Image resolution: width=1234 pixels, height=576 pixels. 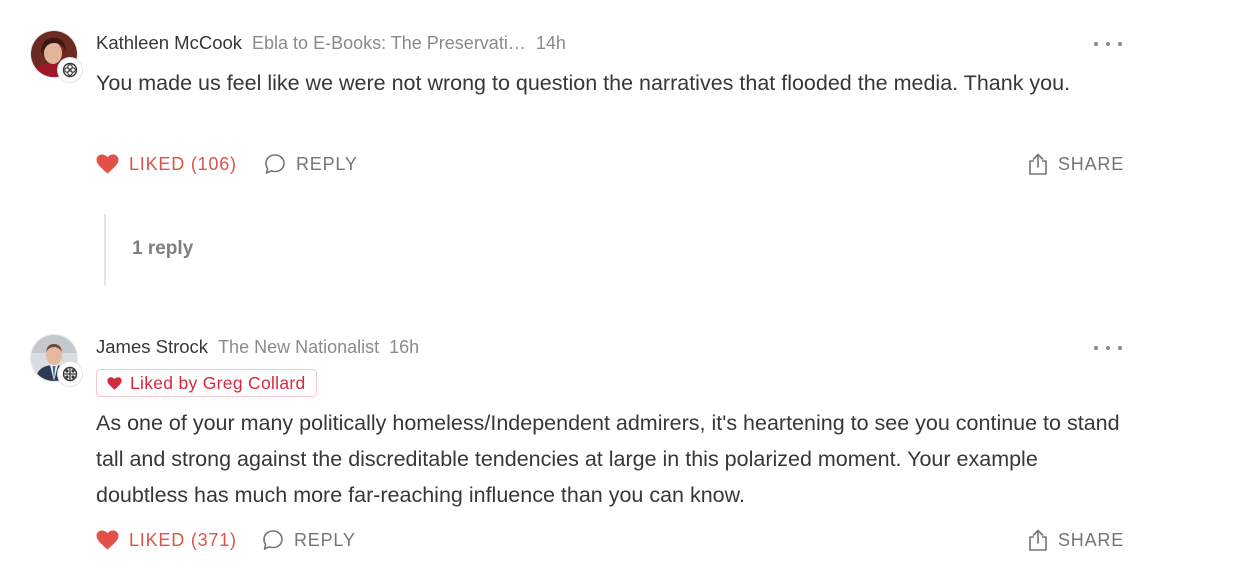 I want to click on like-button: LIKED (106), so click(x=166, y=164).